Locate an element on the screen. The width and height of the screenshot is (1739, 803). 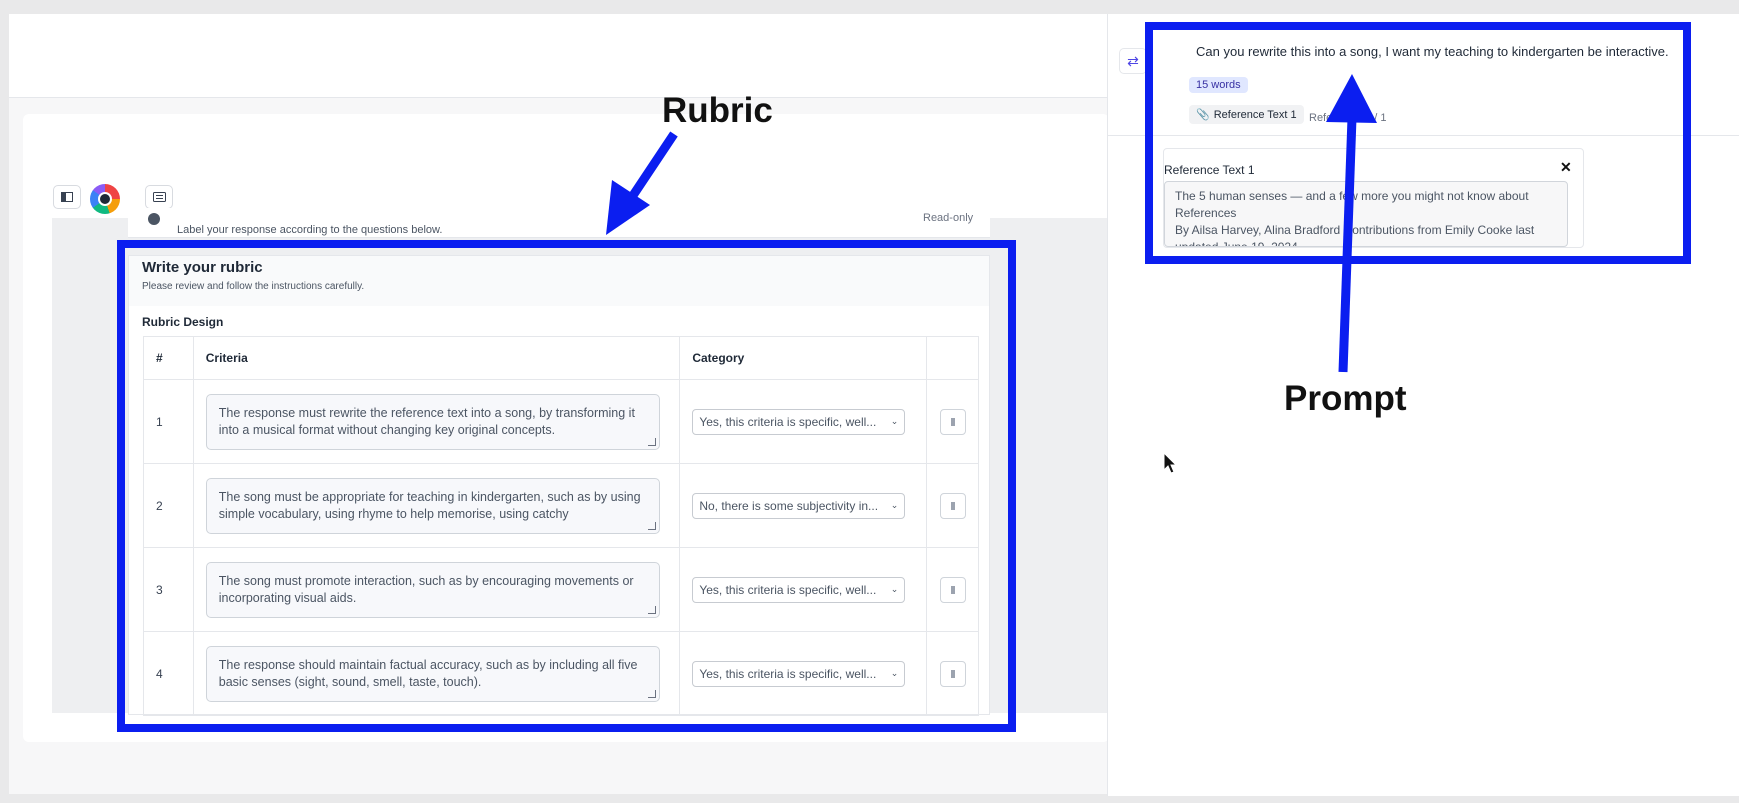
mouse-cursor-icon is located at coordinates (1170, 463).